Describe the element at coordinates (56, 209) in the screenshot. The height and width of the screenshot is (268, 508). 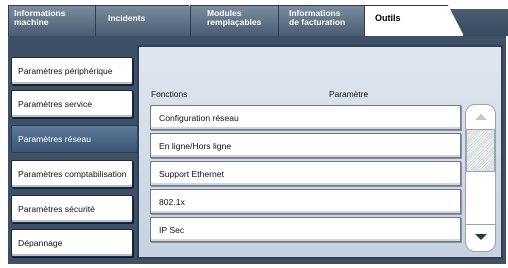
I see `sidebar-item-label: Paramètres sécurité` at that location.